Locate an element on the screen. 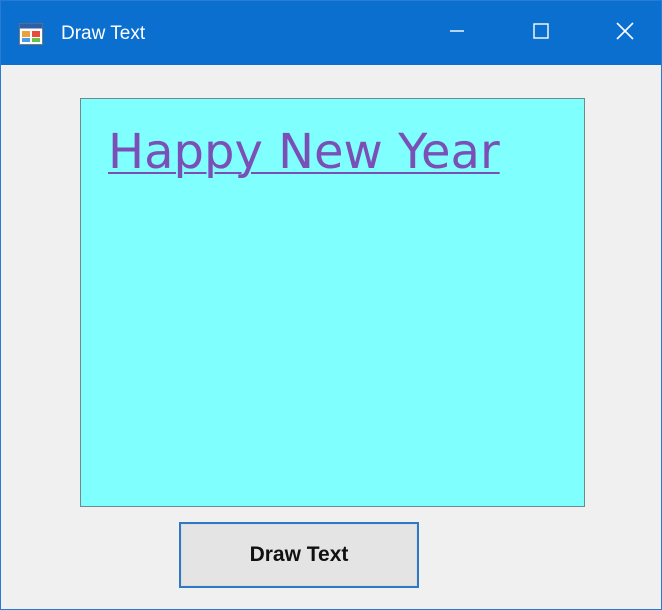 The width and height of the screenshot is (662, 610). maximize-icon is located at coordinates (541, 33).